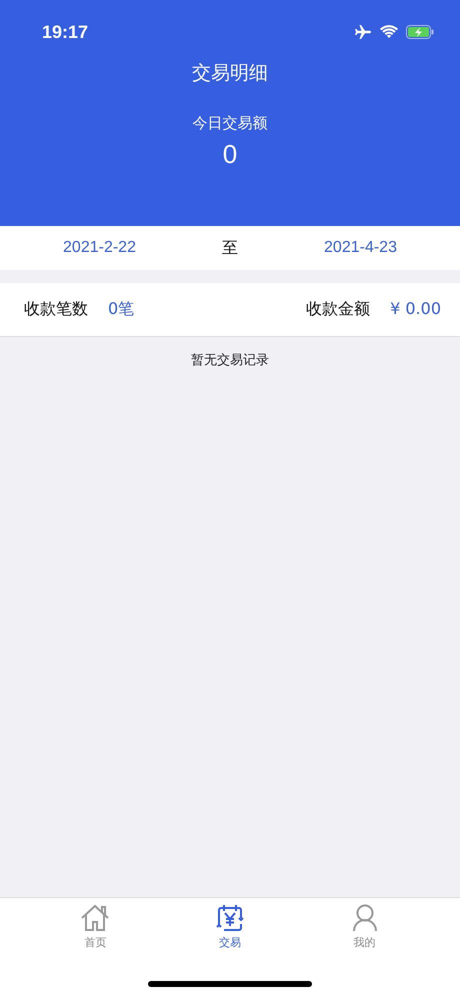  I want to click on tab-item: 我的, so click(364, 927).